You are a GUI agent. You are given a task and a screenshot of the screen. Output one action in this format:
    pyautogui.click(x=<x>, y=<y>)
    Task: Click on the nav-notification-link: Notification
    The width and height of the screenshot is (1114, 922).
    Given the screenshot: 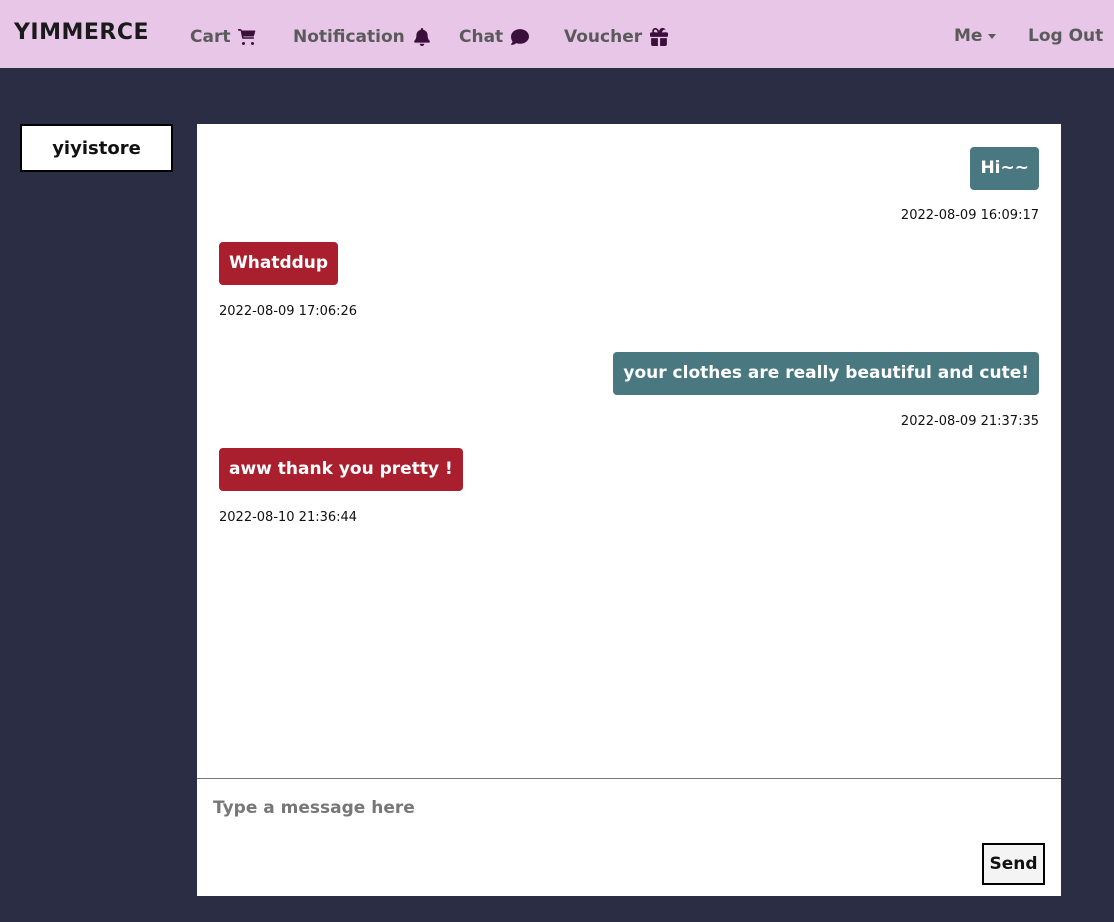 What is the action you would take?
    pyautogui.click(x=362, y=37)
    